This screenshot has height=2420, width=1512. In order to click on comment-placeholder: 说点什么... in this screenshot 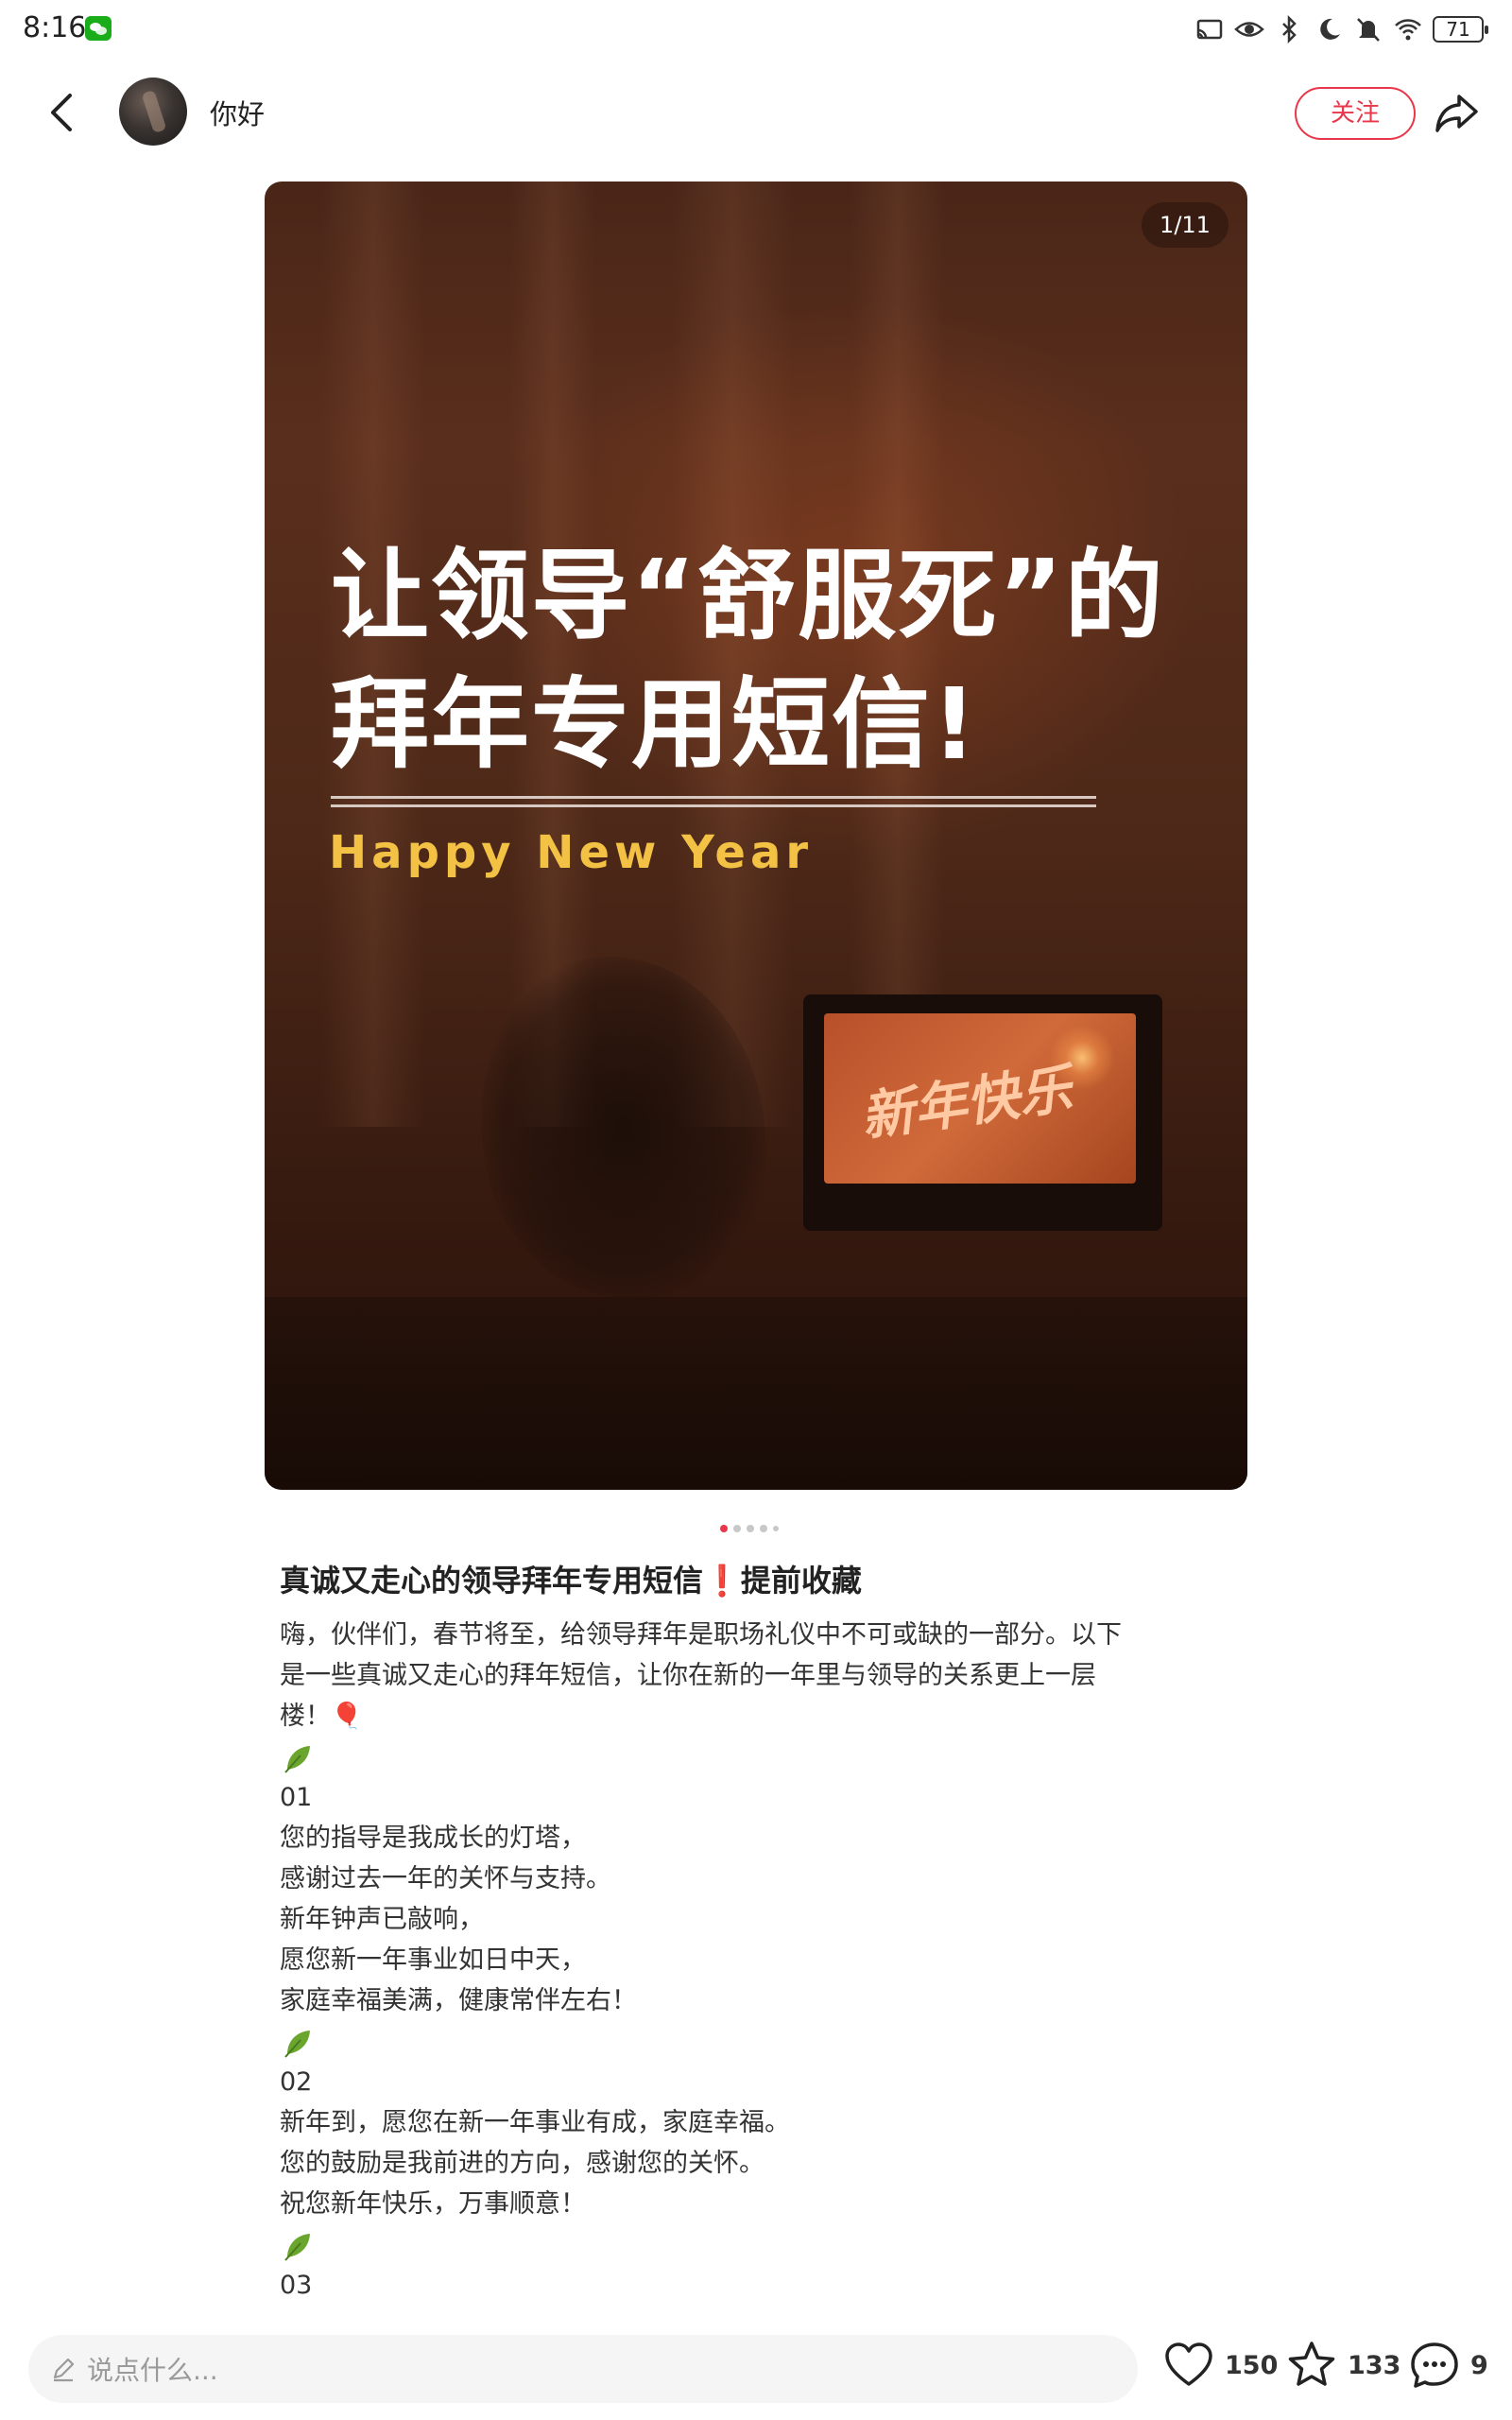, I will do `click(152, 2370)`.